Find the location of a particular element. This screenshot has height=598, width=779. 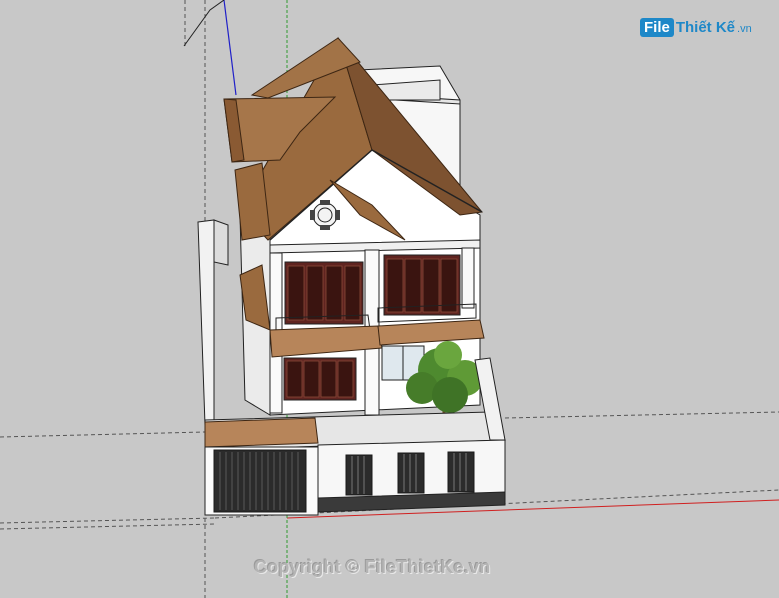

guide-line-diagonal is located at coordinates (204, 23).